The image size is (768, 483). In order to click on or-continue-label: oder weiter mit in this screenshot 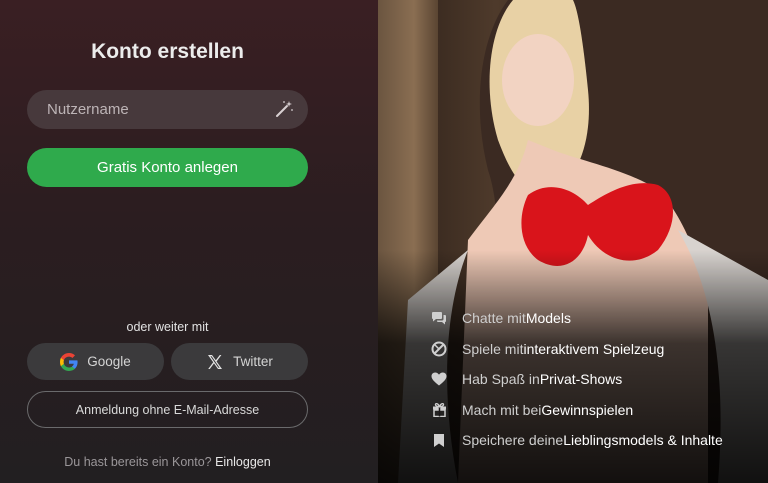, I will do `click(167, 327)`.